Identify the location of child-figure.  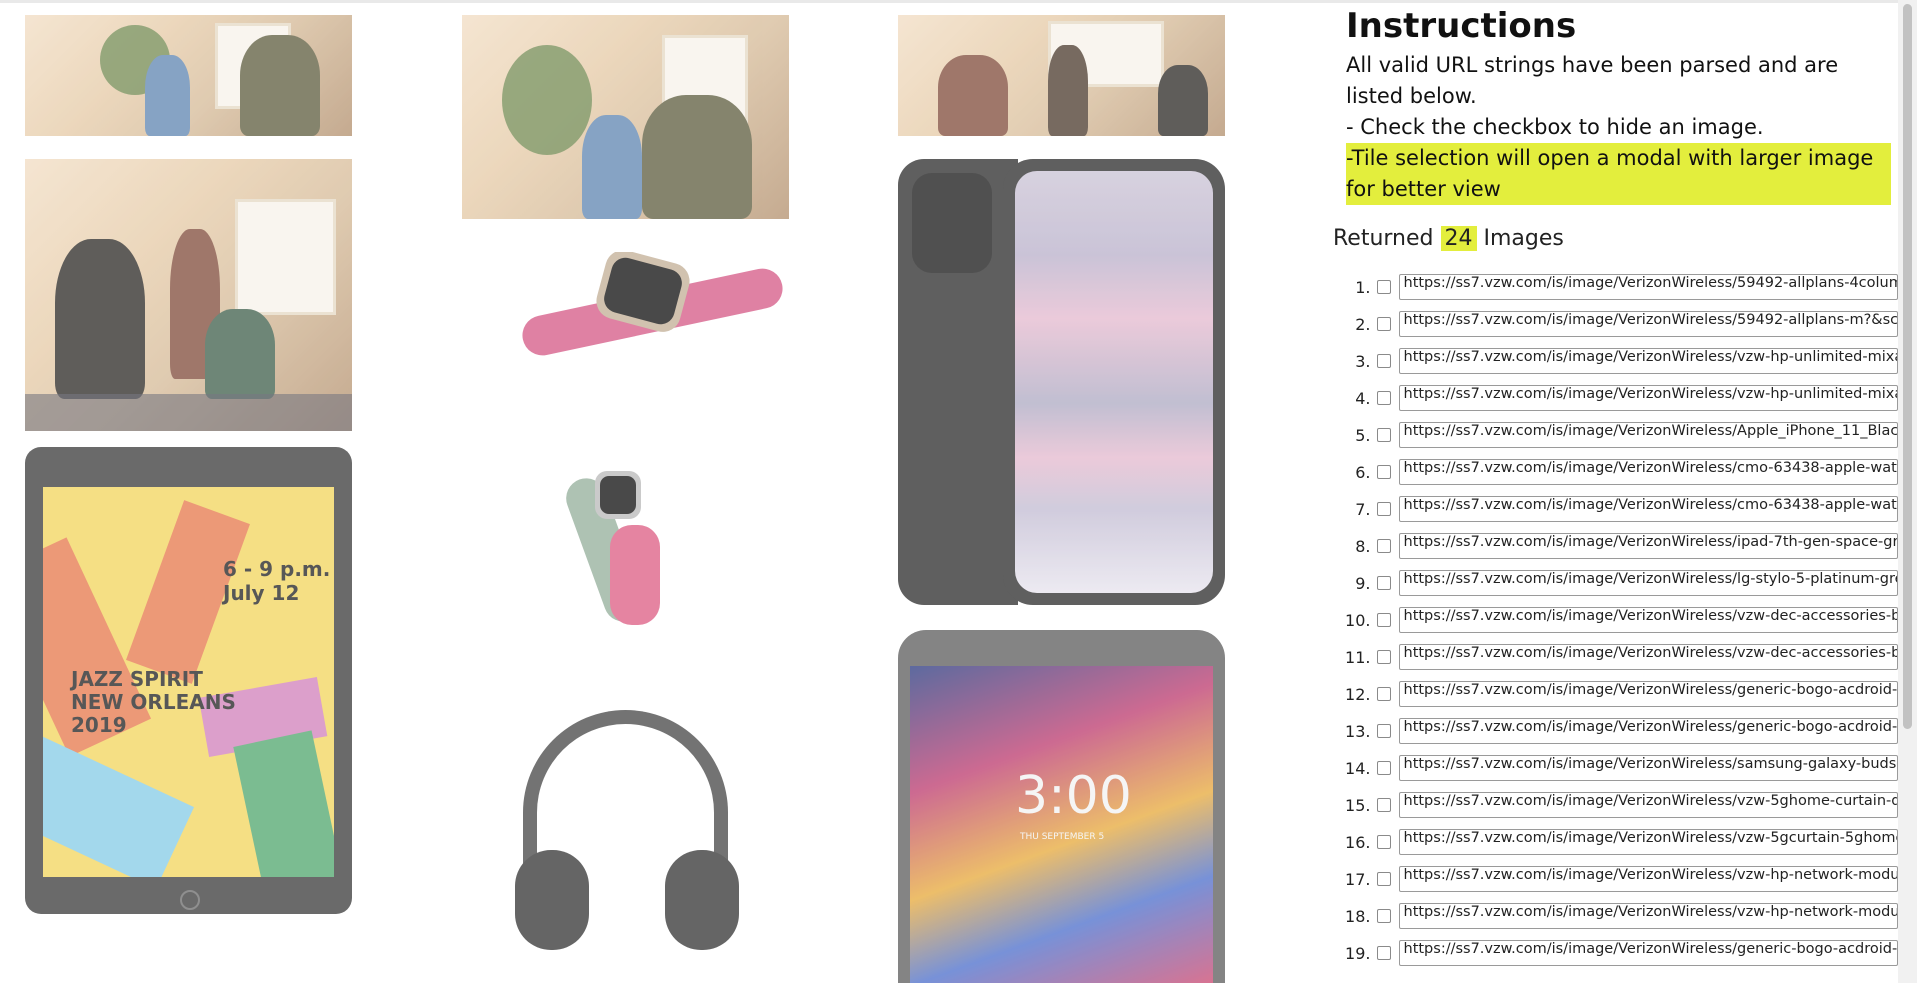
(167, 95).